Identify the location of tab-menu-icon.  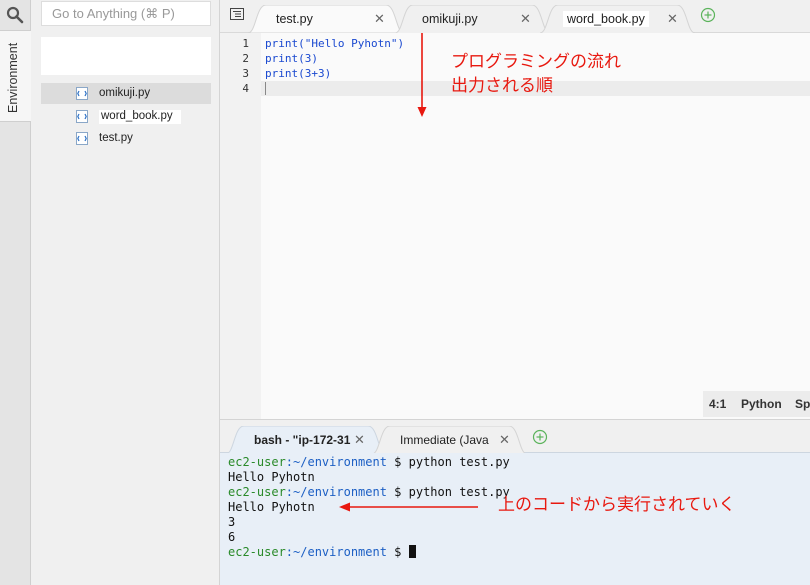
(237, 14).